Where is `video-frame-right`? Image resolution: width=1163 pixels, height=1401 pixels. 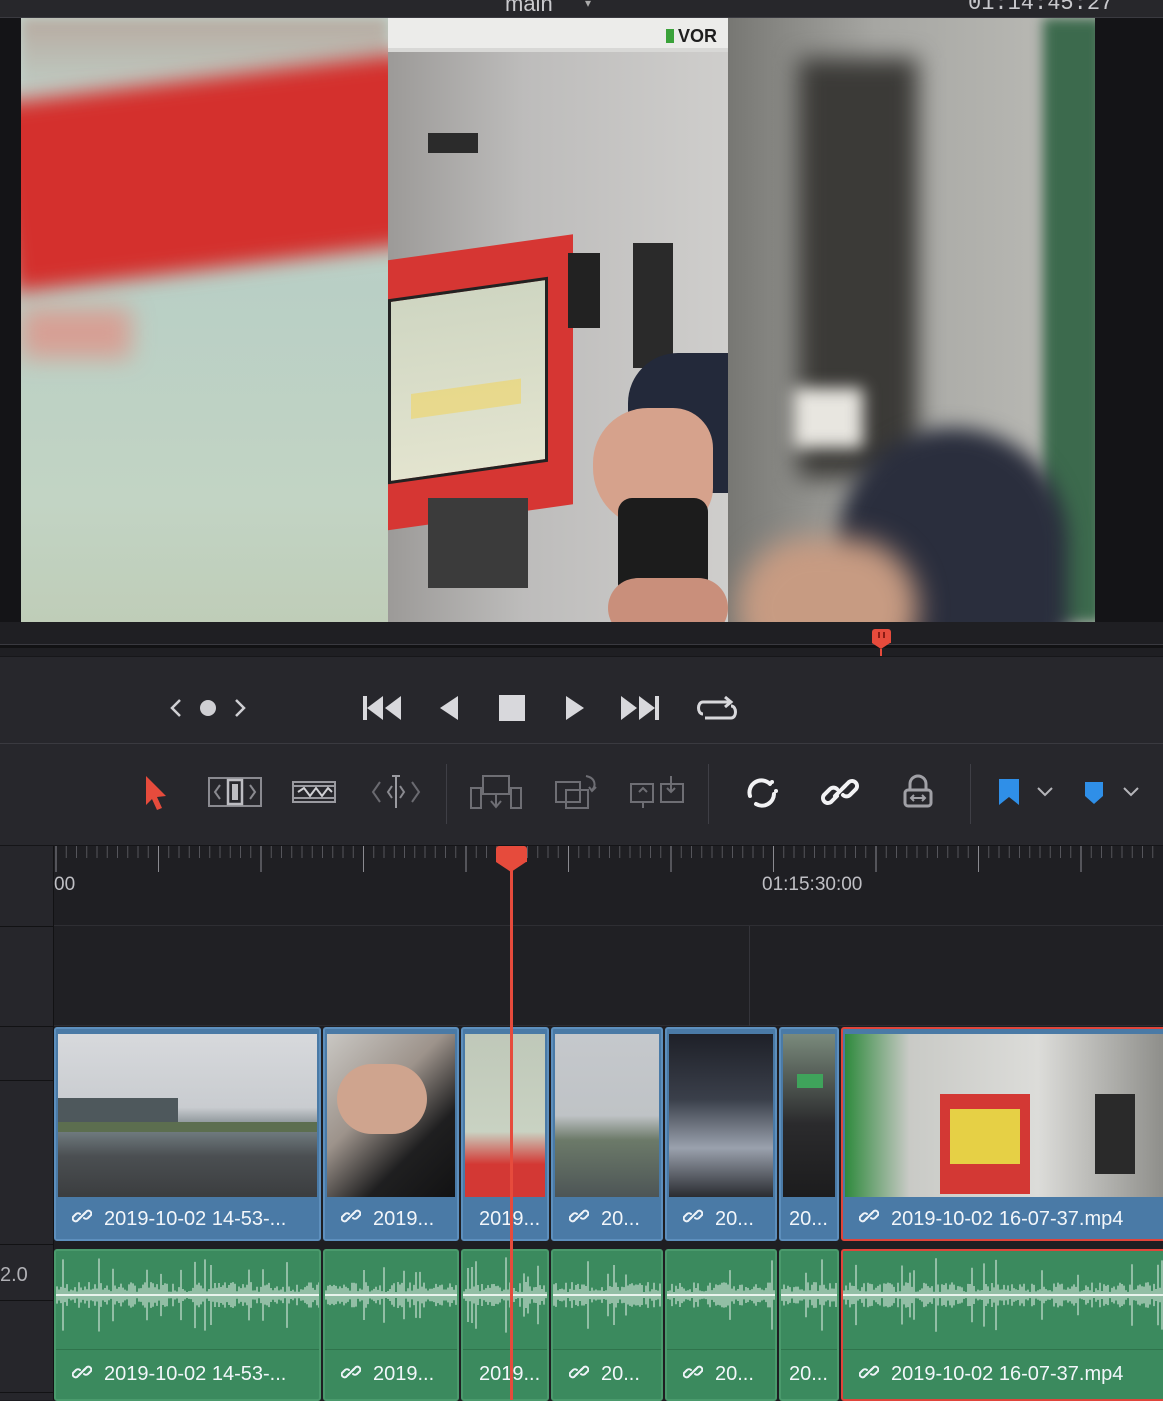
video-frame-right is located at coordinates (911, 320).